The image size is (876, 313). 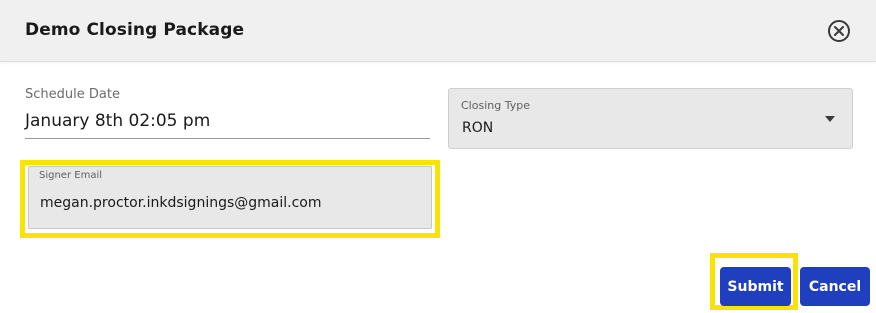 I want to click on signer-email-label: Signer Email, so click(x=70, y=175).